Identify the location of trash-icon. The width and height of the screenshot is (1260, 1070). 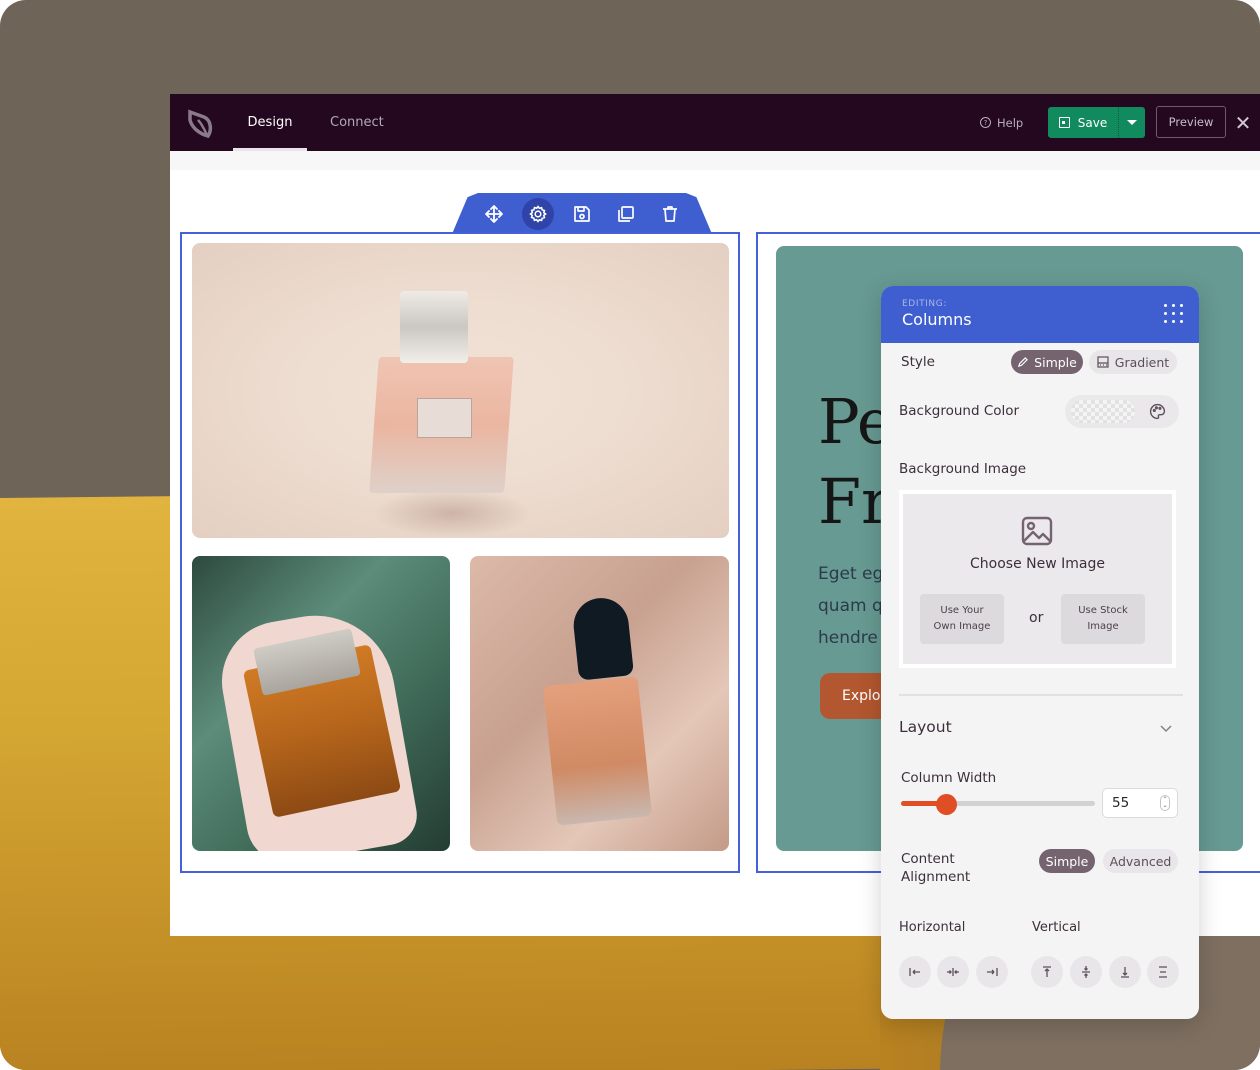
(670, 213).